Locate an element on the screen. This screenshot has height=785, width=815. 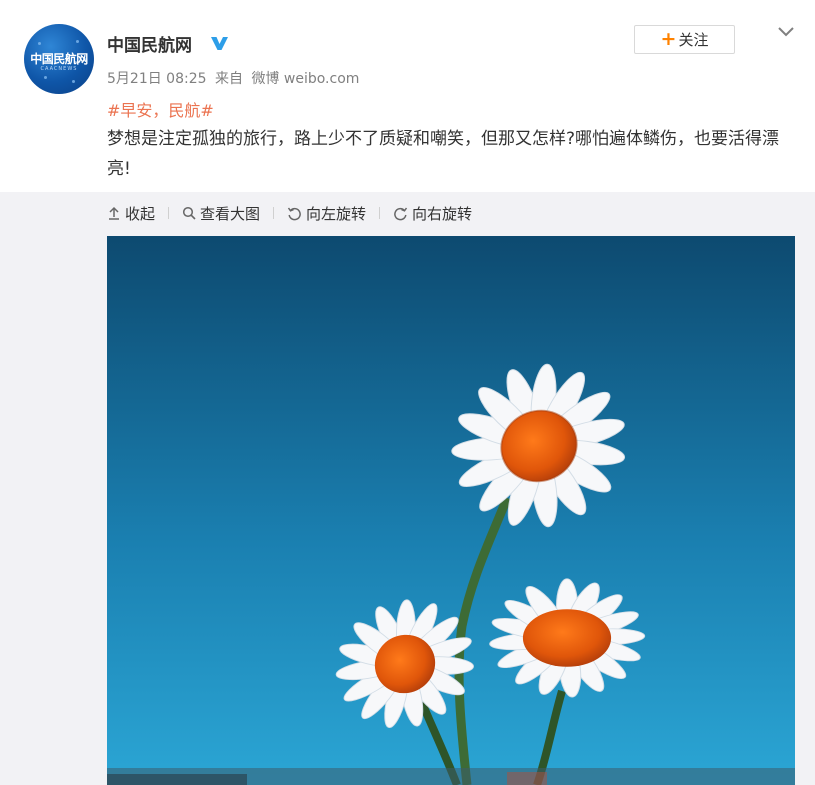
hashtag-link: #早安，民航# is located at coordinates (160, 109).